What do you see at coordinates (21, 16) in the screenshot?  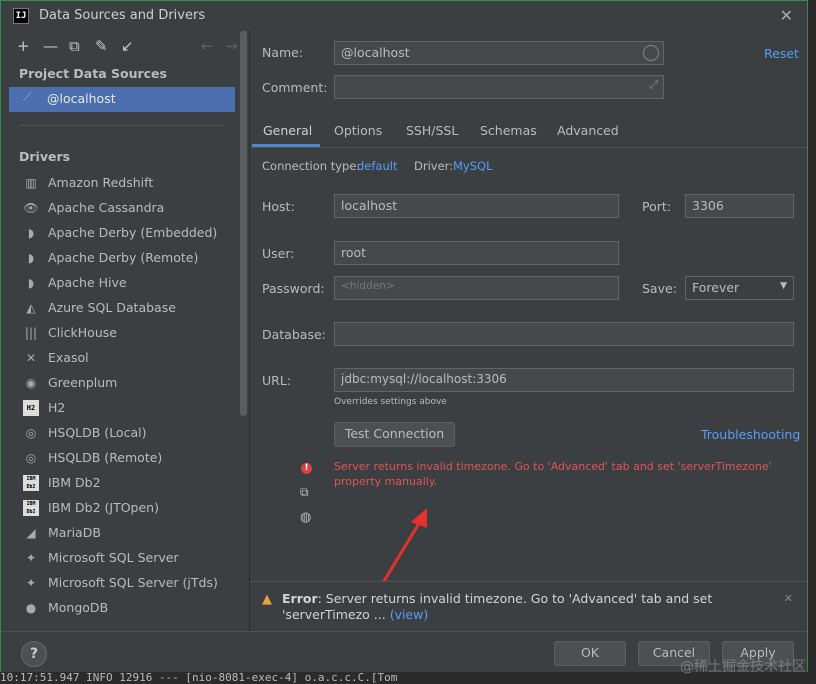 I see `intellij-app-icon: IJ` at bounding box center [21, 16].